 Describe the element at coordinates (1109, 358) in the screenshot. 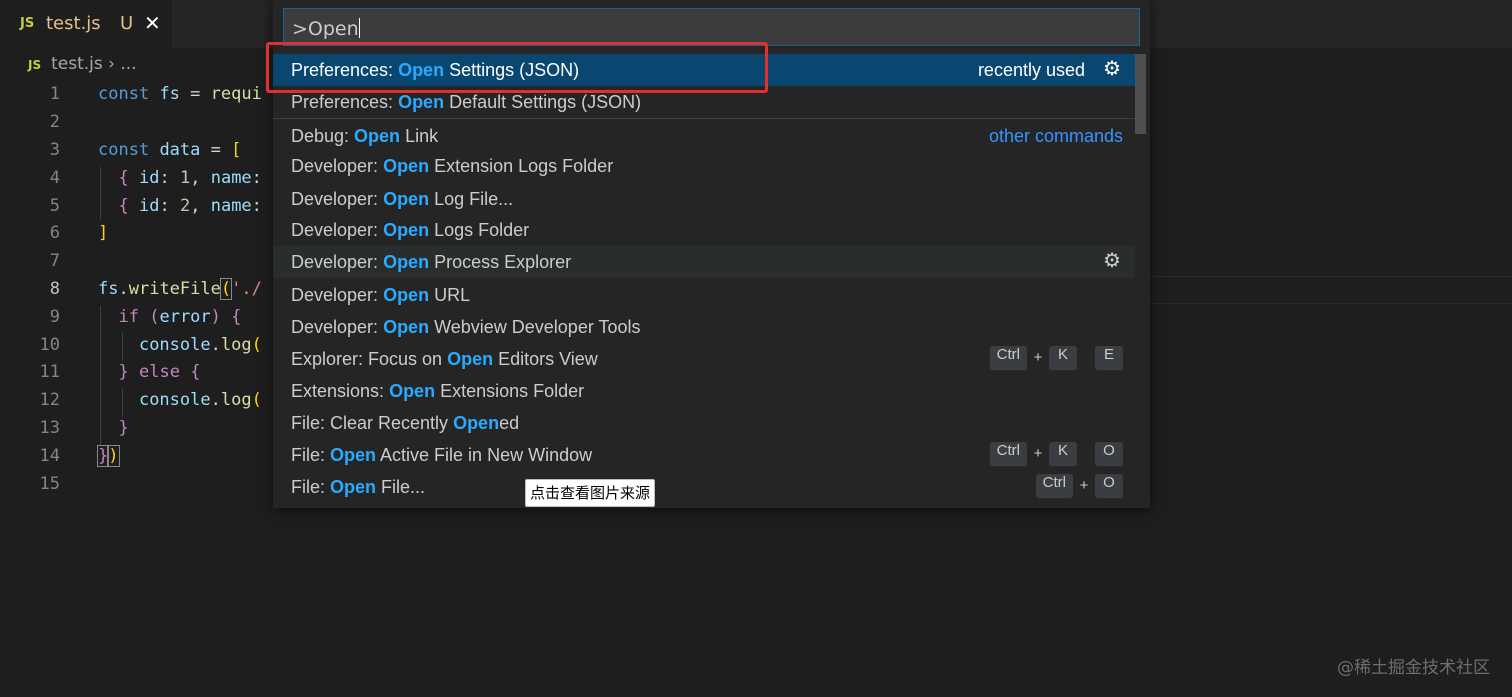

I see `key-e: E` at that location.